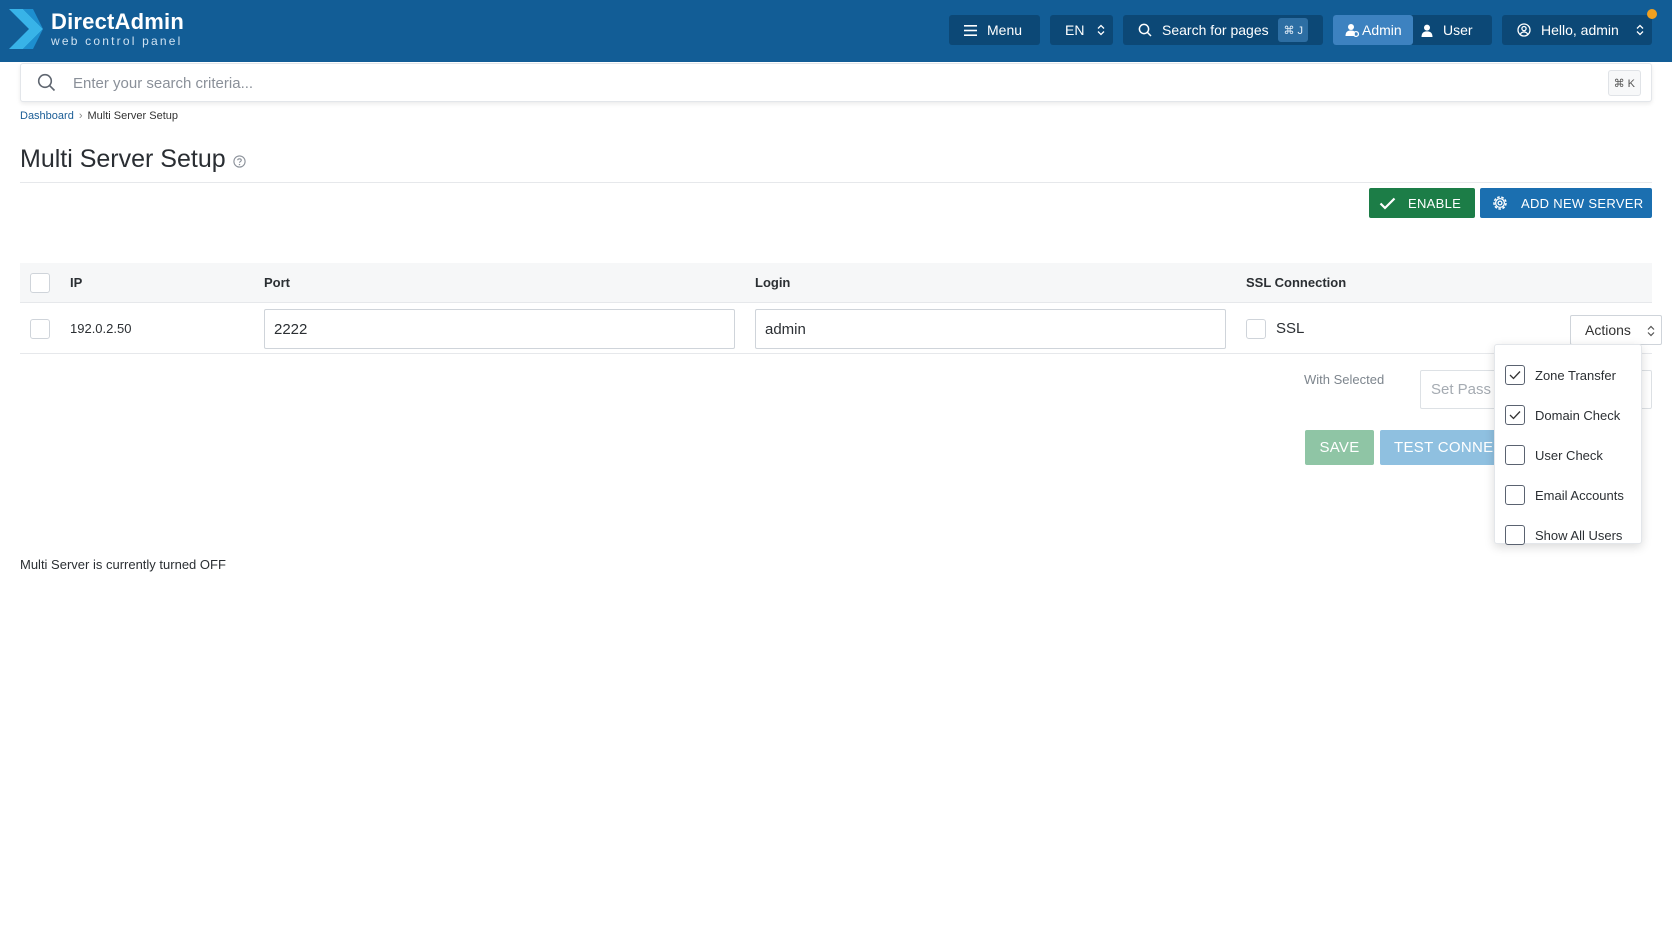 The image size is (1672, 941). I want to click on gear-icon, so click(1500, 203).